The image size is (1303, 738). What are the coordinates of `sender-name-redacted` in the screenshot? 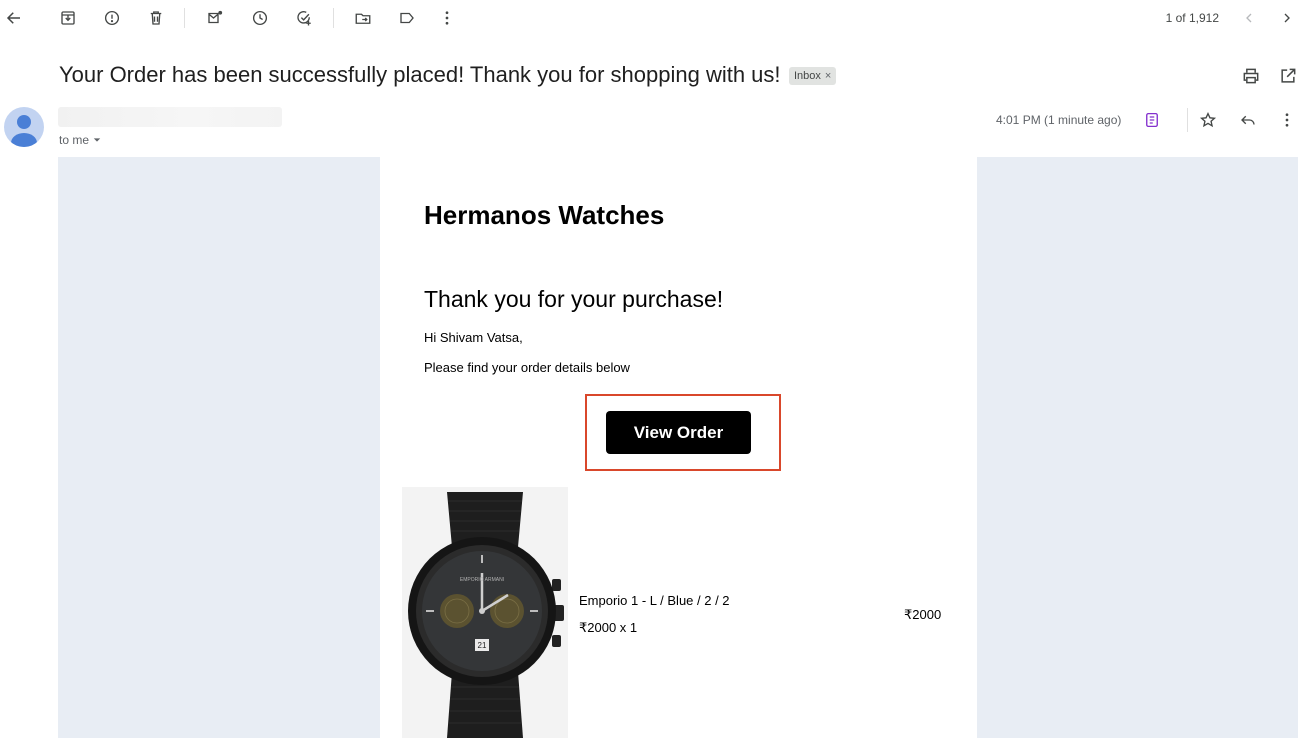 It's located at (170, 117).